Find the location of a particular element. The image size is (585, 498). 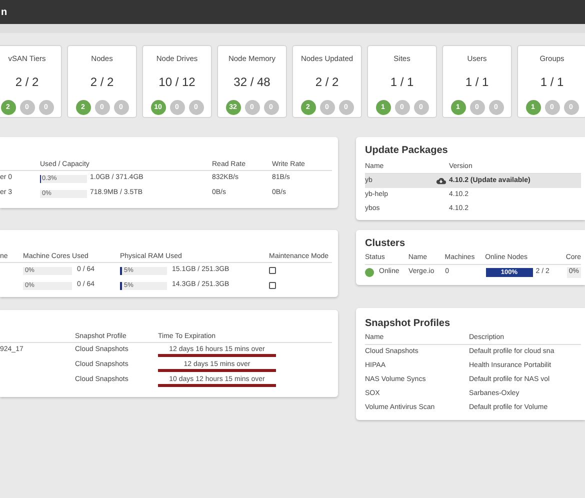

card-title: Update Packages is located at coordinates (407, 151).